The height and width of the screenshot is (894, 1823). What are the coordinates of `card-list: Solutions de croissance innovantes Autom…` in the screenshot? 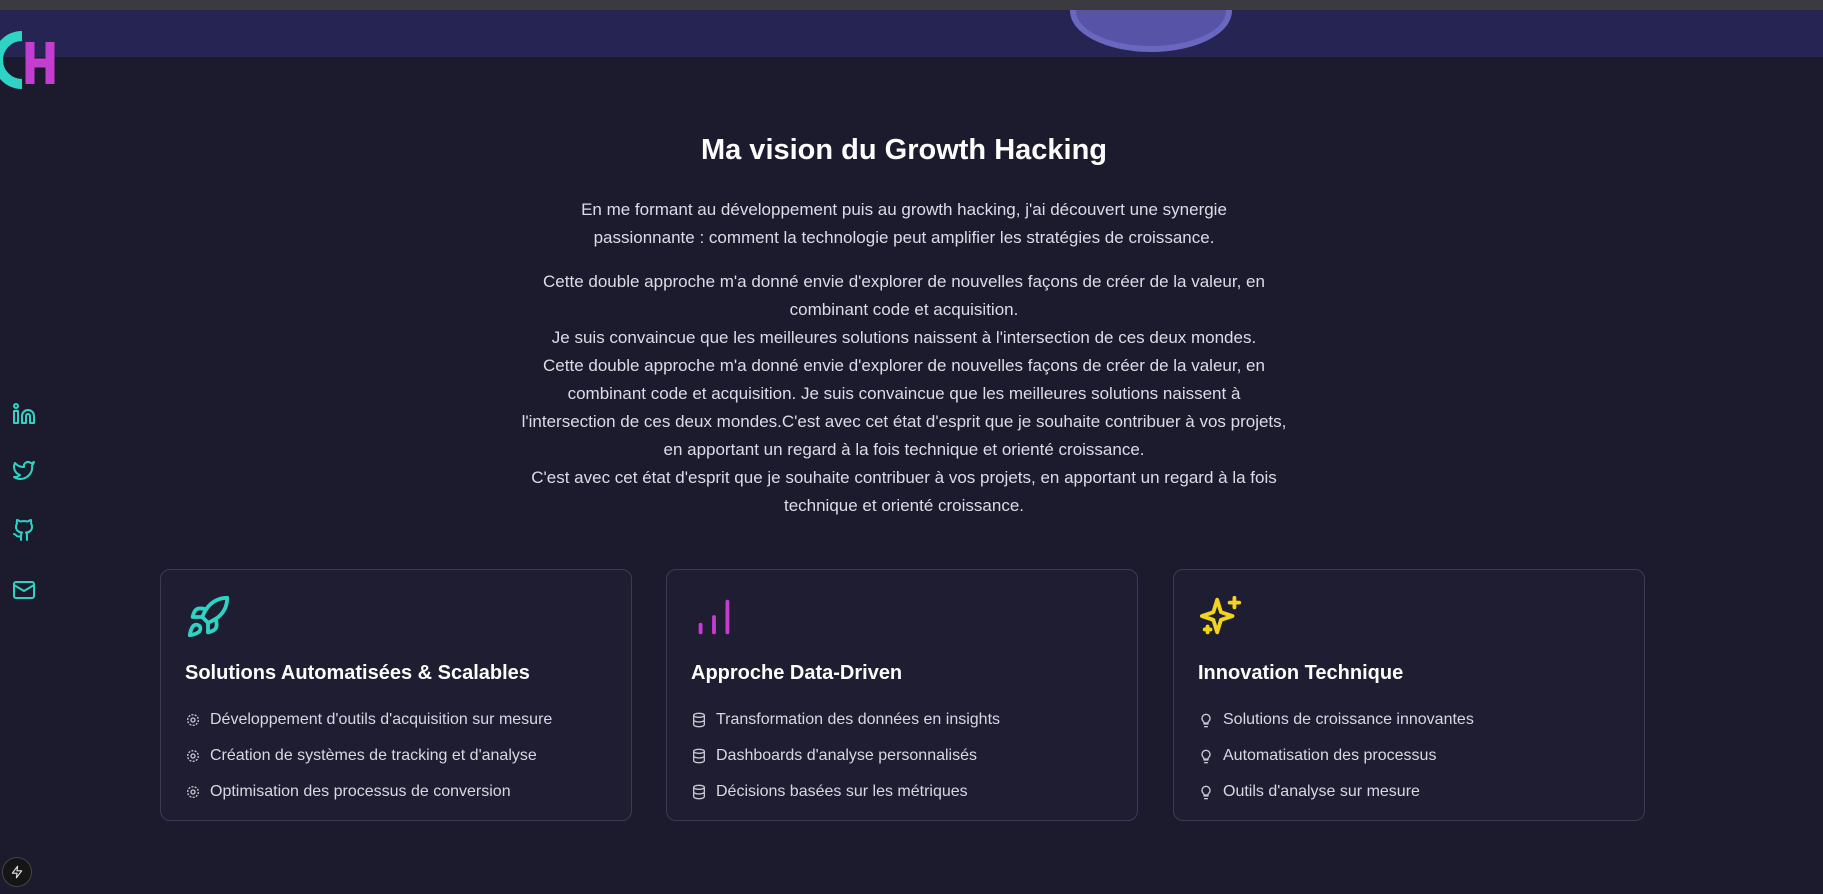 It's located at (1336, 756).